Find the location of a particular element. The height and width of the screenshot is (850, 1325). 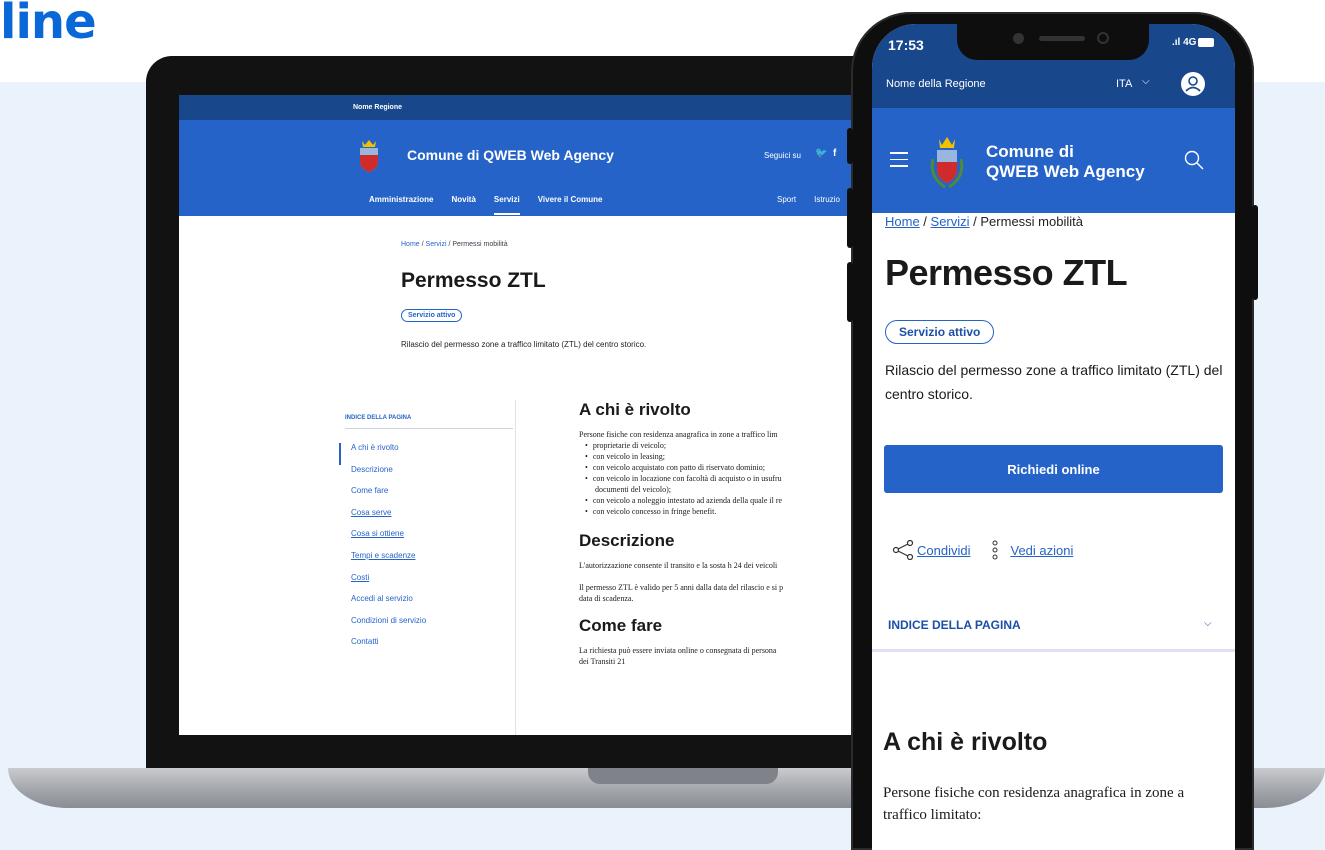

section-title-desc: Descrizione is located at coordinates (627, 540).